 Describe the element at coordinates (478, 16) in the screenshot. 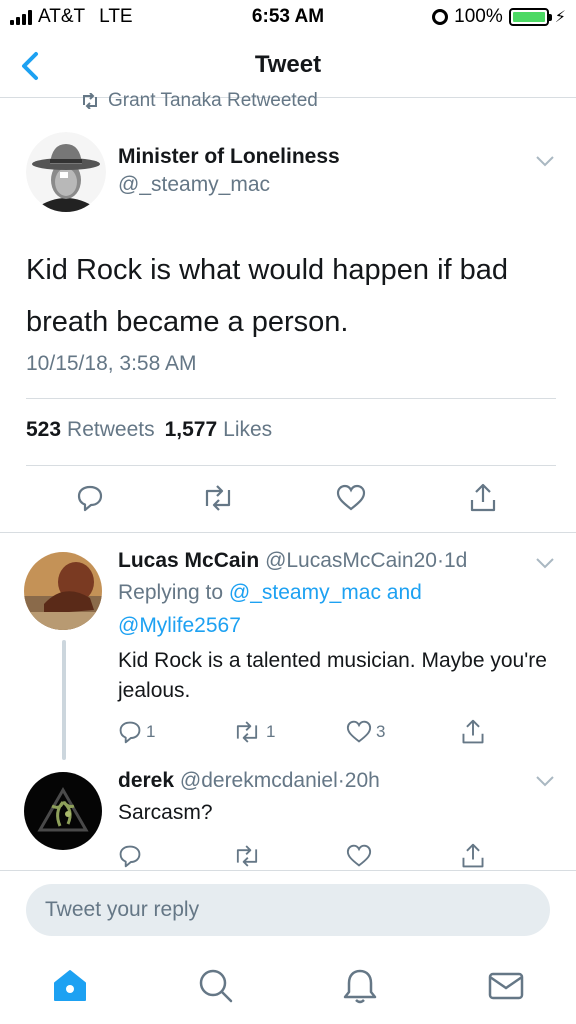

I see `battery-percent: 100%` at that location.